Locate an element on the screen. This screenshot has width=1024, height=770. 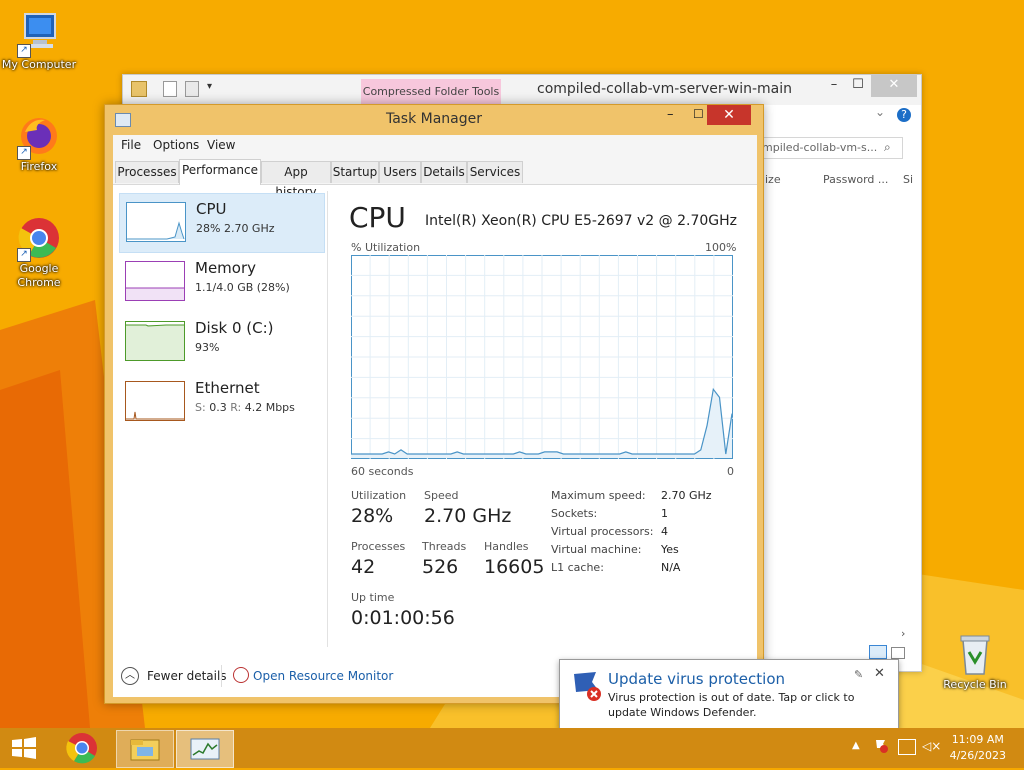
resource-disk: Disk 0 (C:) 93% is located at coordinates (221, 342).